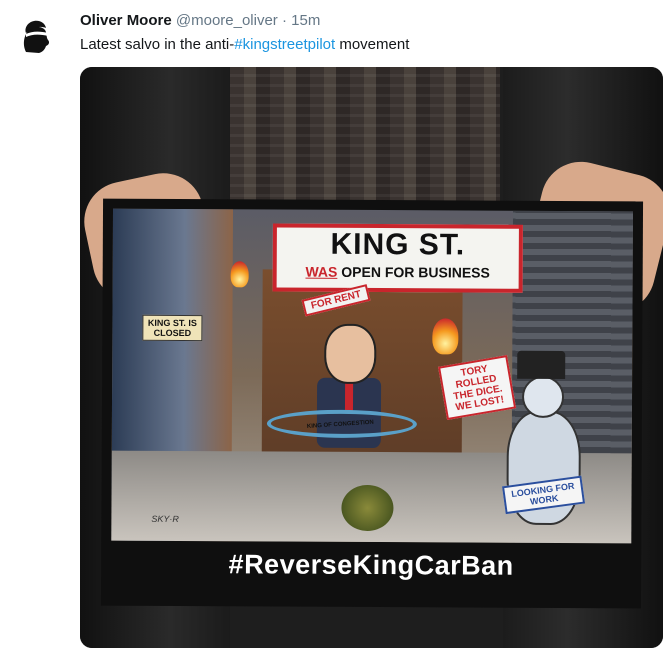 The image size is (668, 651). What do you see at coordinates (541, 365) in the screenshot?
I see `snowman-hat` at bounding box center [541, 365].